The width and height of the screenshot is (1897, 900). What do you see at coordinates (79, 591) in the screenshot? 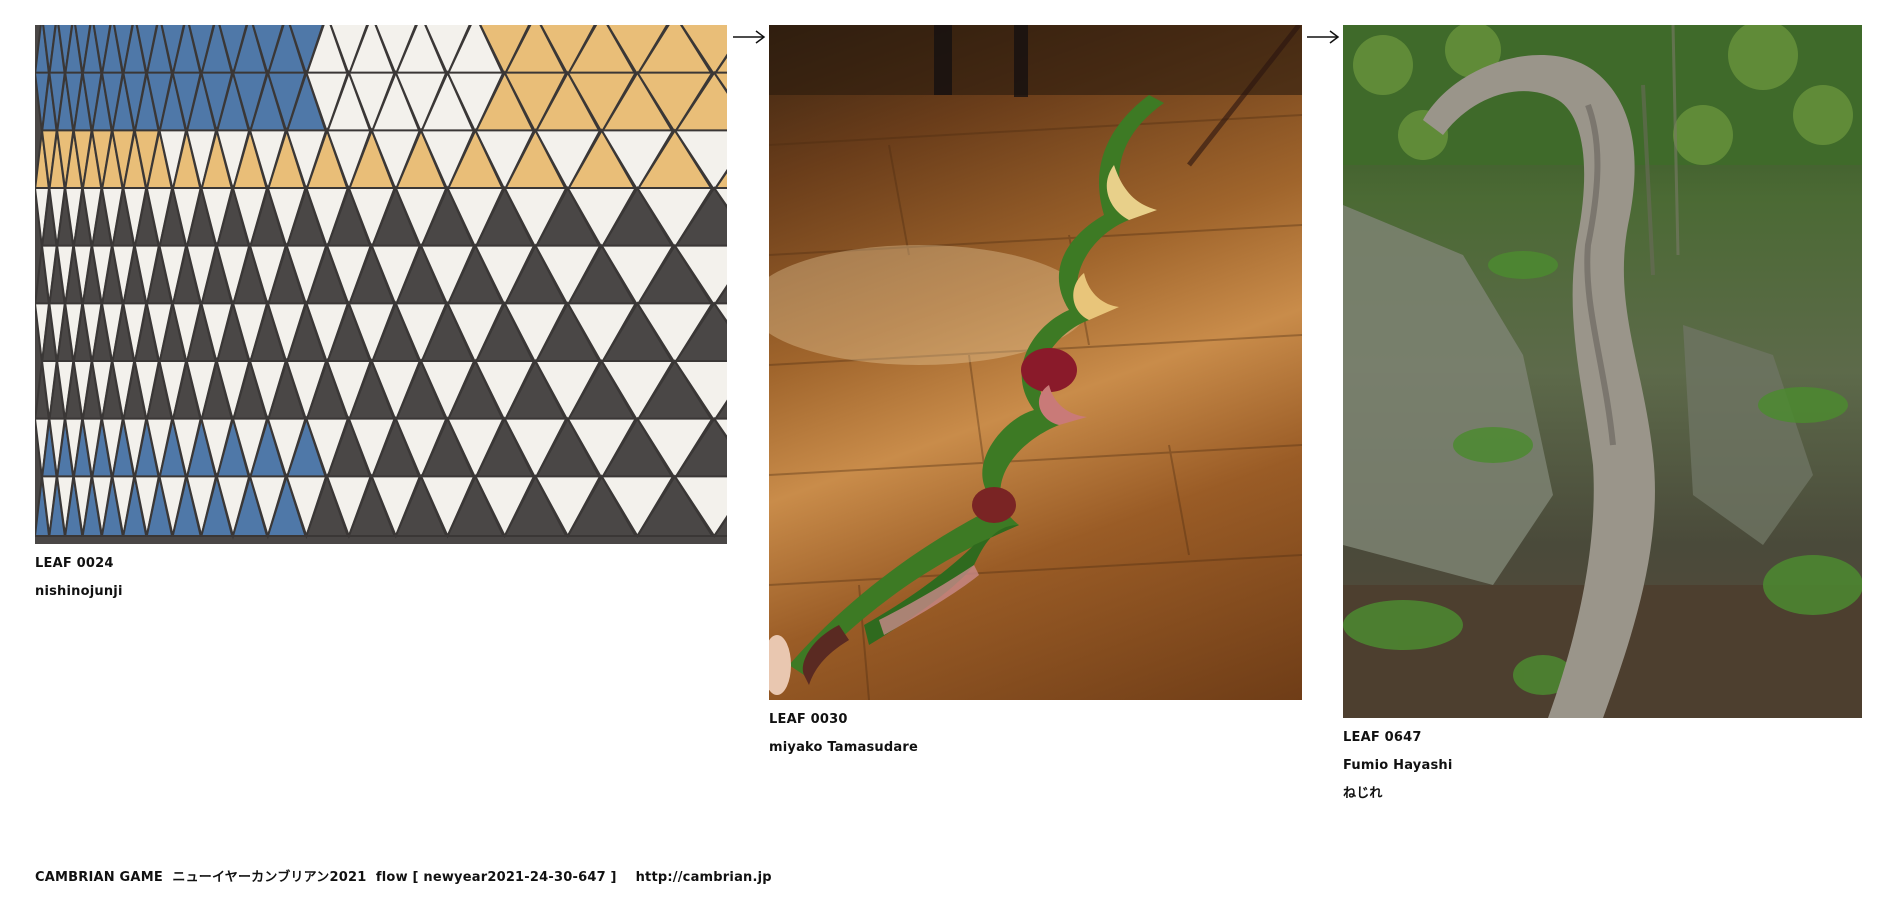
I see `leaf-author: nishinojunji` at bounding box center [79, 591].